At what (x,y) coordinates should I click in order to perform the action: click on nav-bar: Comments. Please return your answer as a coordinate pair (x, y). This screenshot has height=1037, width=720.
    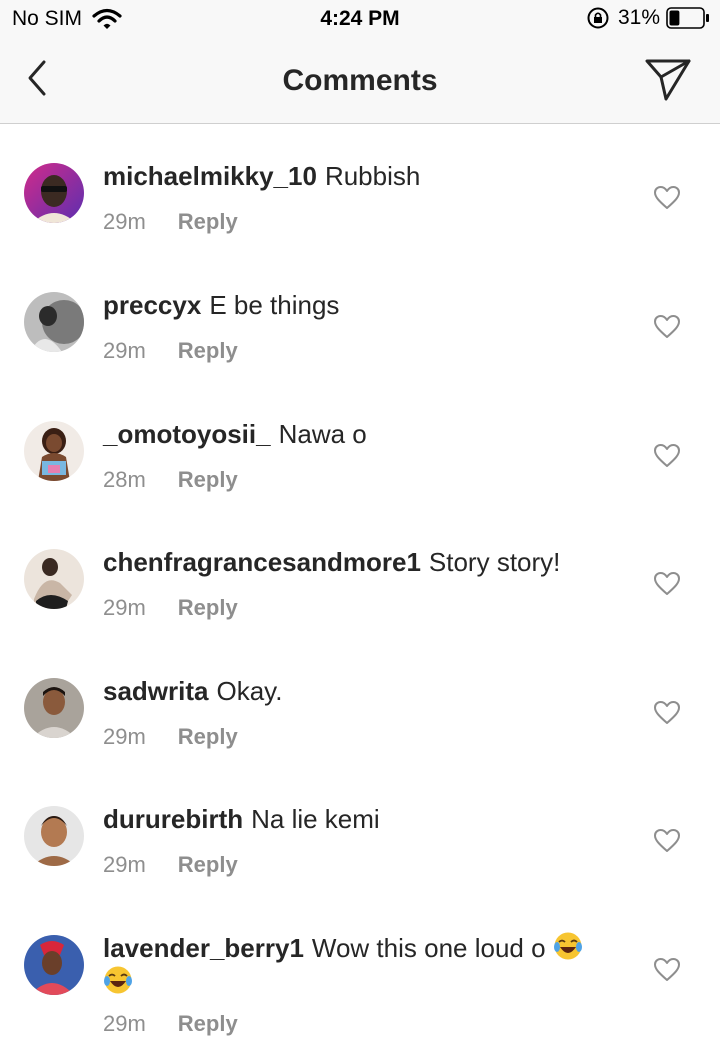
    Looking at the image, I should click on (360, 82).